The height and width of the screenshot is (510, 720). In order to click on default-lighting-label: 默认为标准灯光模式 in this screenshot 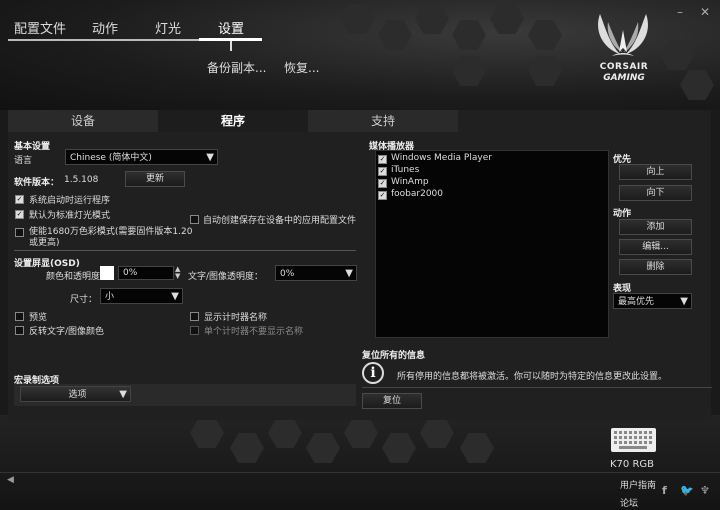, I will do `click(70, 216)`.